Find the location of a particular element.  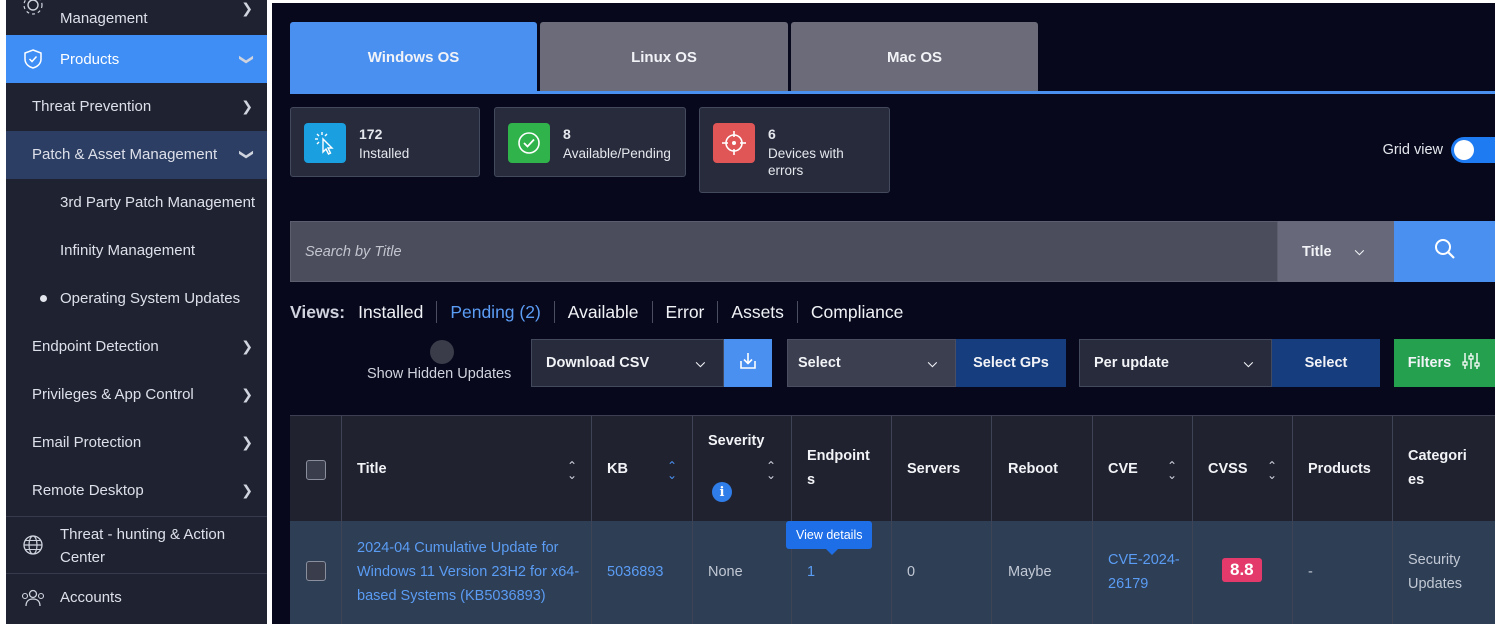

sidebar-item-label: Infinity Management is located at coordinates (128, 250).